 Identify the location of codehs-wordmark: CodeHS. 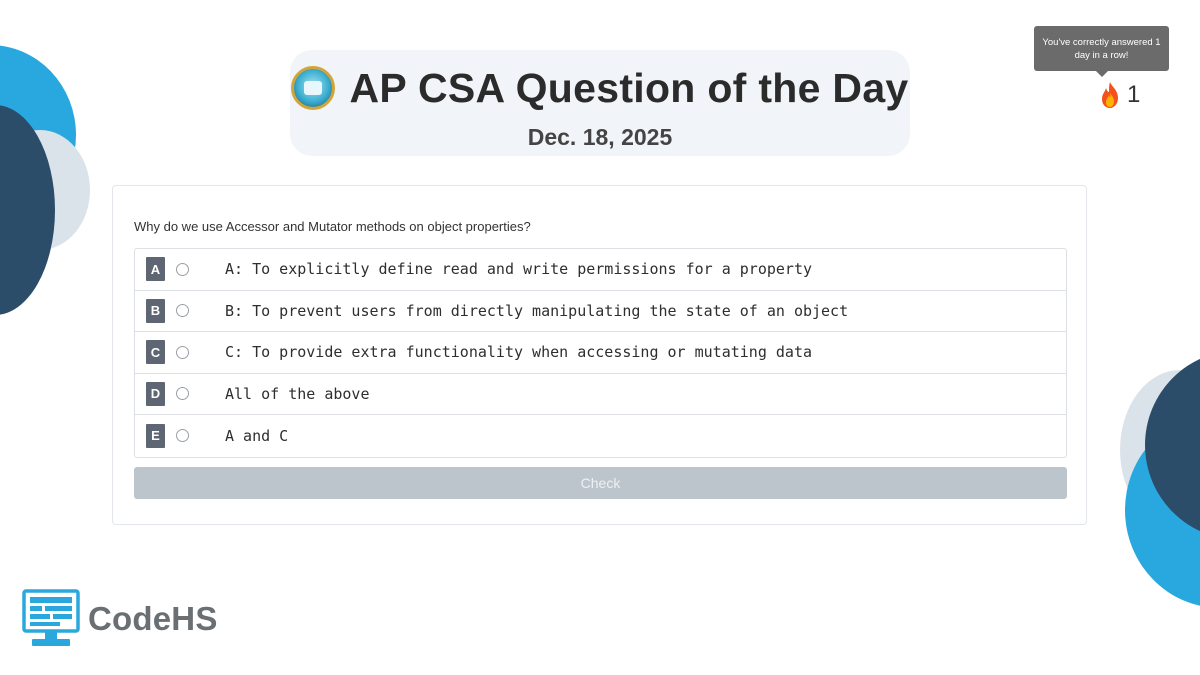
(153, 618).